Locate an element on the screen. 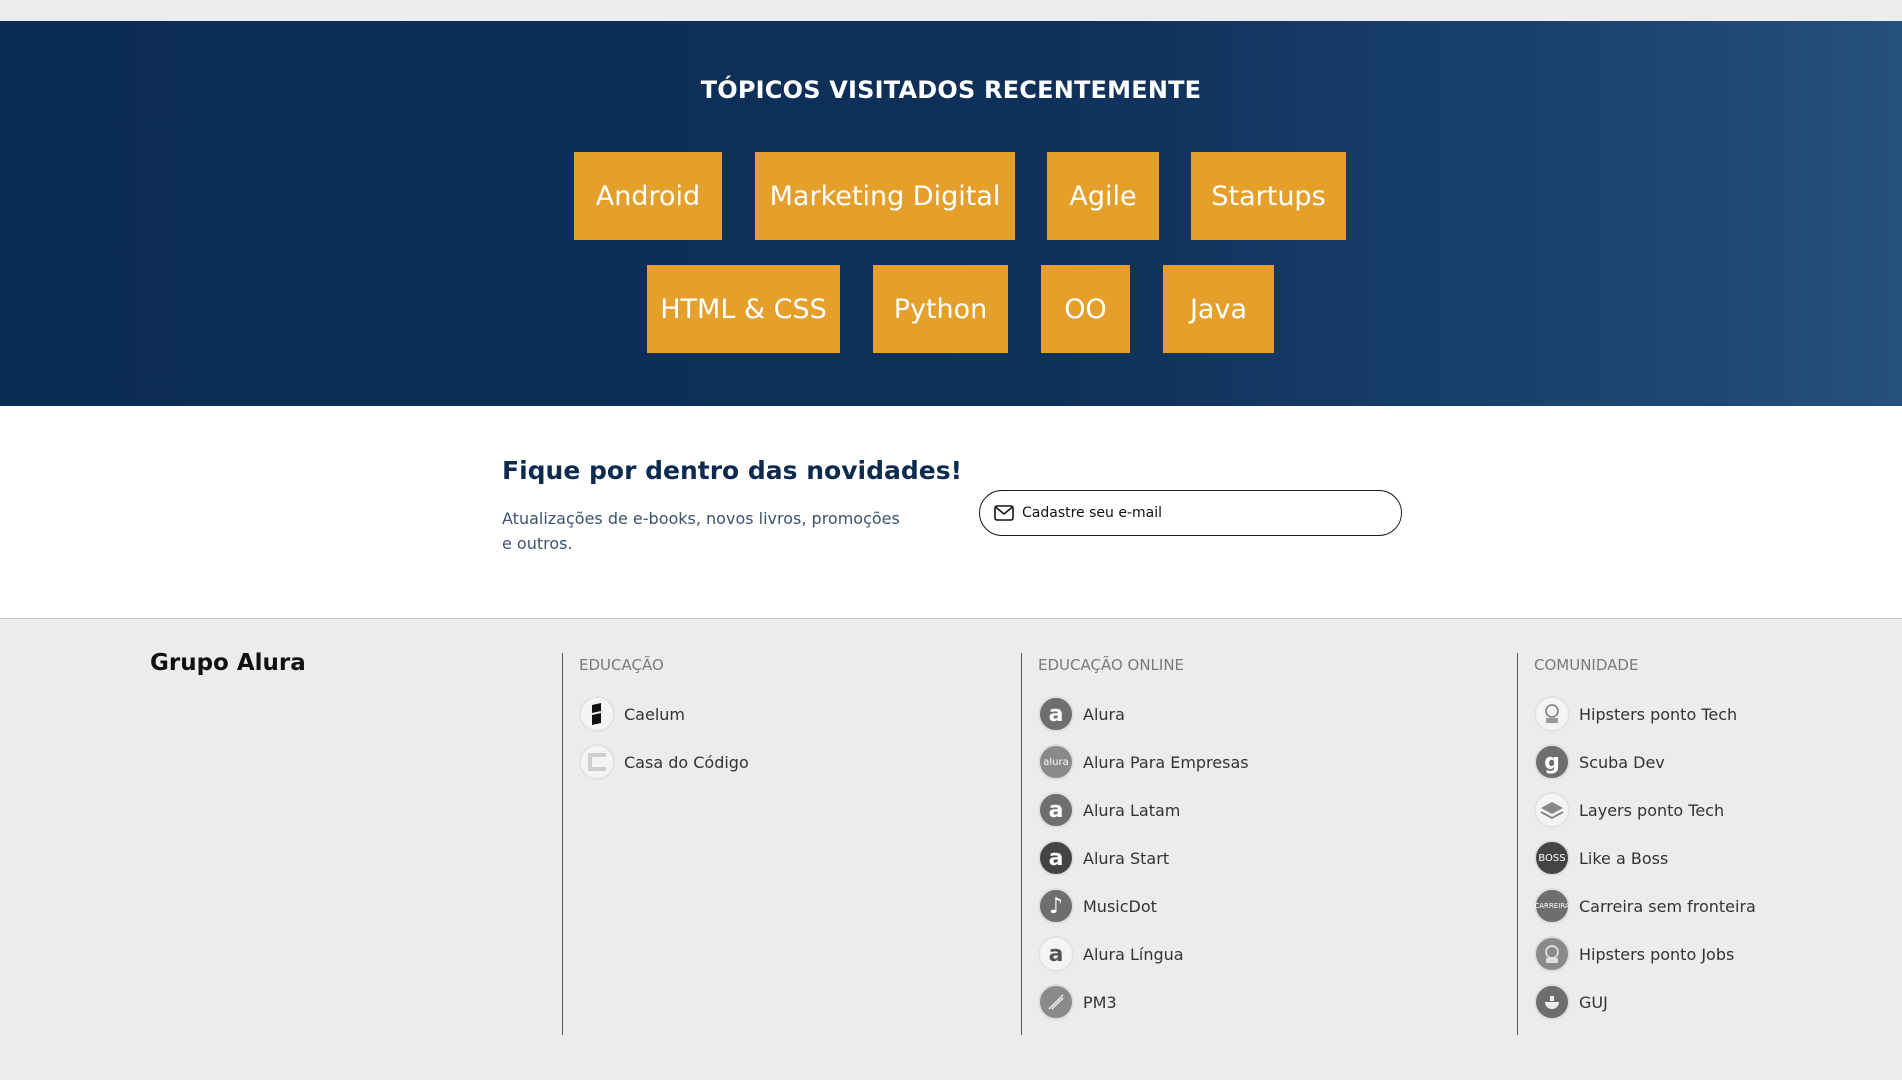 The image size is (1902, 1080). topic-agile-button: Agile is located at coordinates (1103, 196).